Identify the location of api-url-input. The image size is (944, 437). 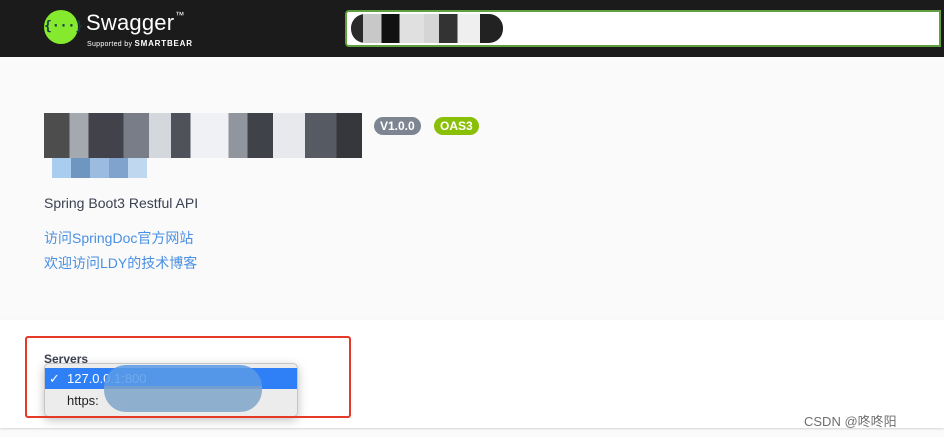
(643, 28).